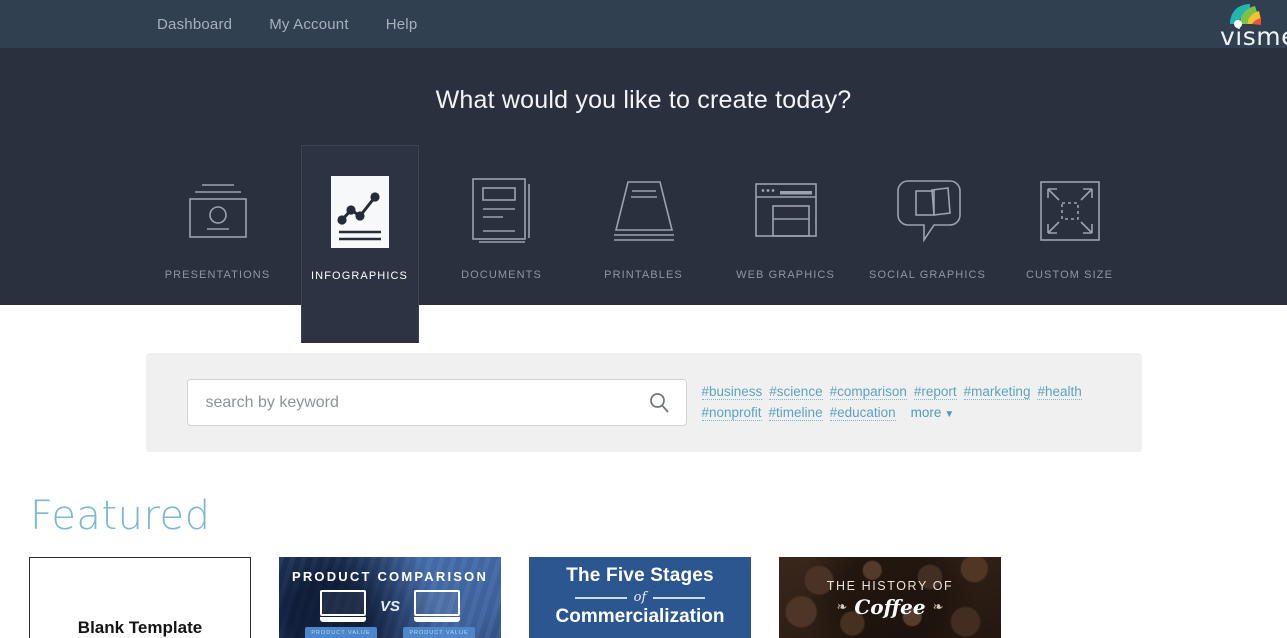 The image size is (1287, 638). I want to click on documents-icon, so click(502, 211).